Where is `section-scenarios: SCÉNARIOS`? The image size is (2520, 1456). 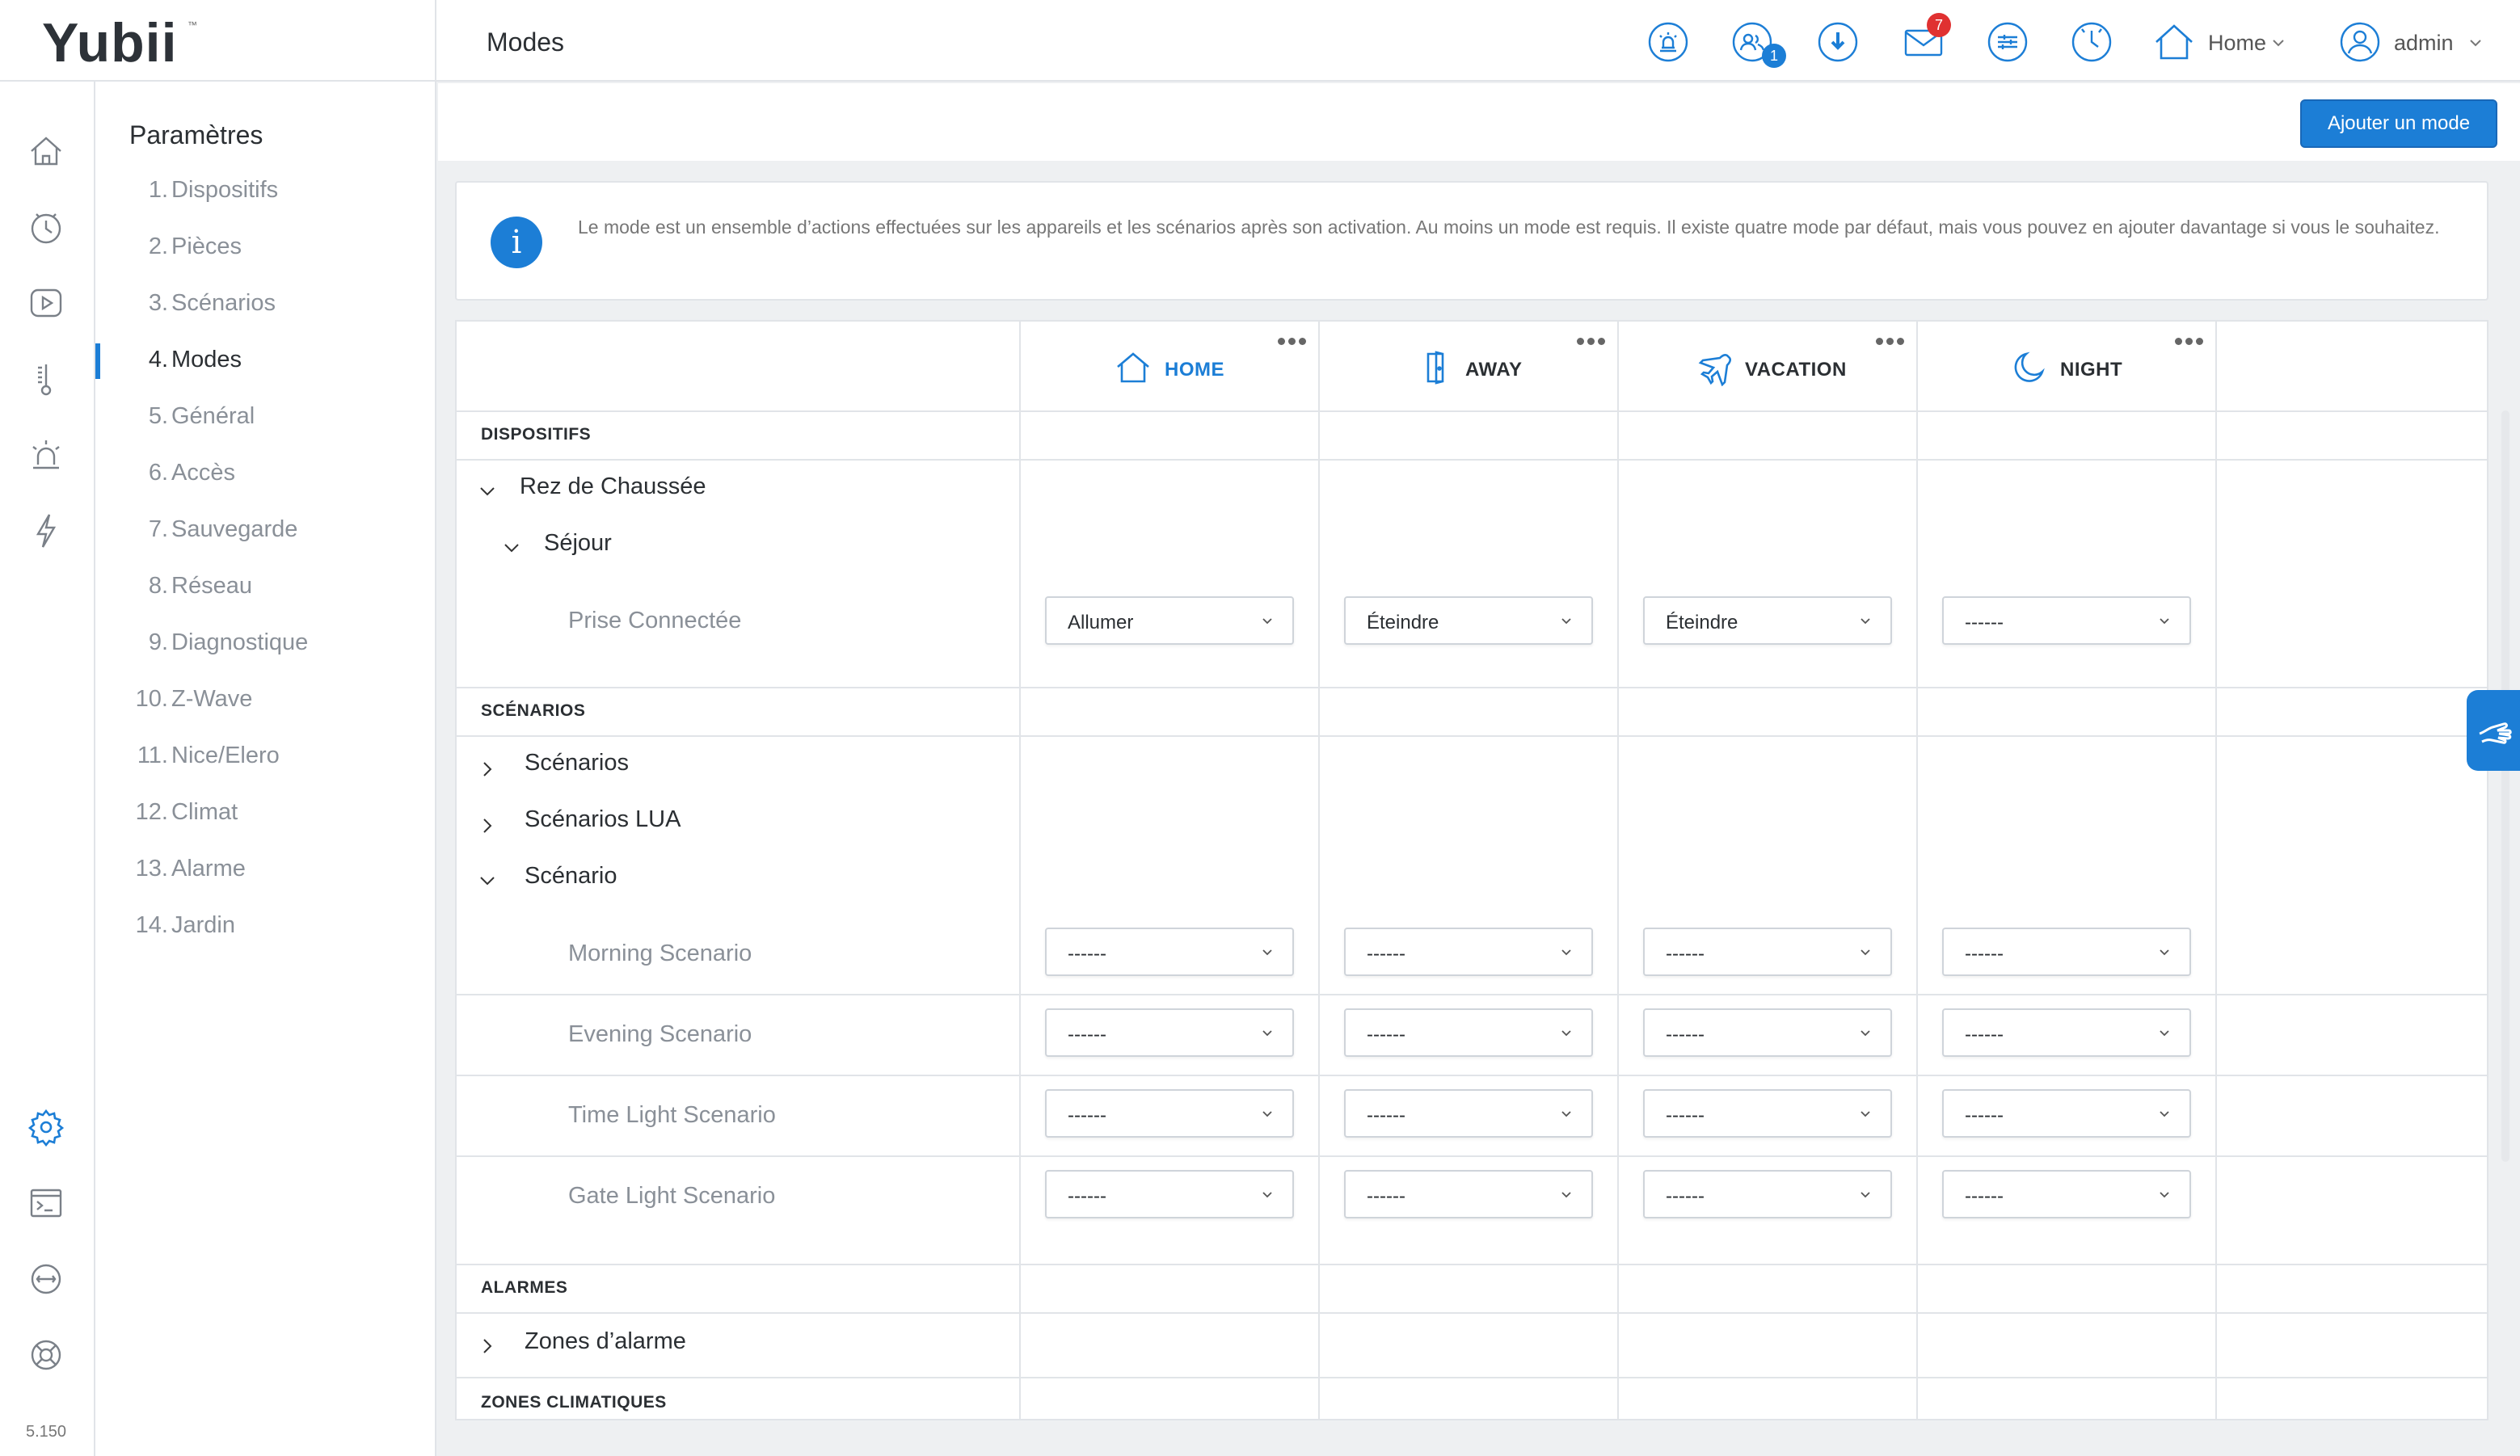 section-scenarios: SCÉNARIOS is located at coordinates (533, 710).